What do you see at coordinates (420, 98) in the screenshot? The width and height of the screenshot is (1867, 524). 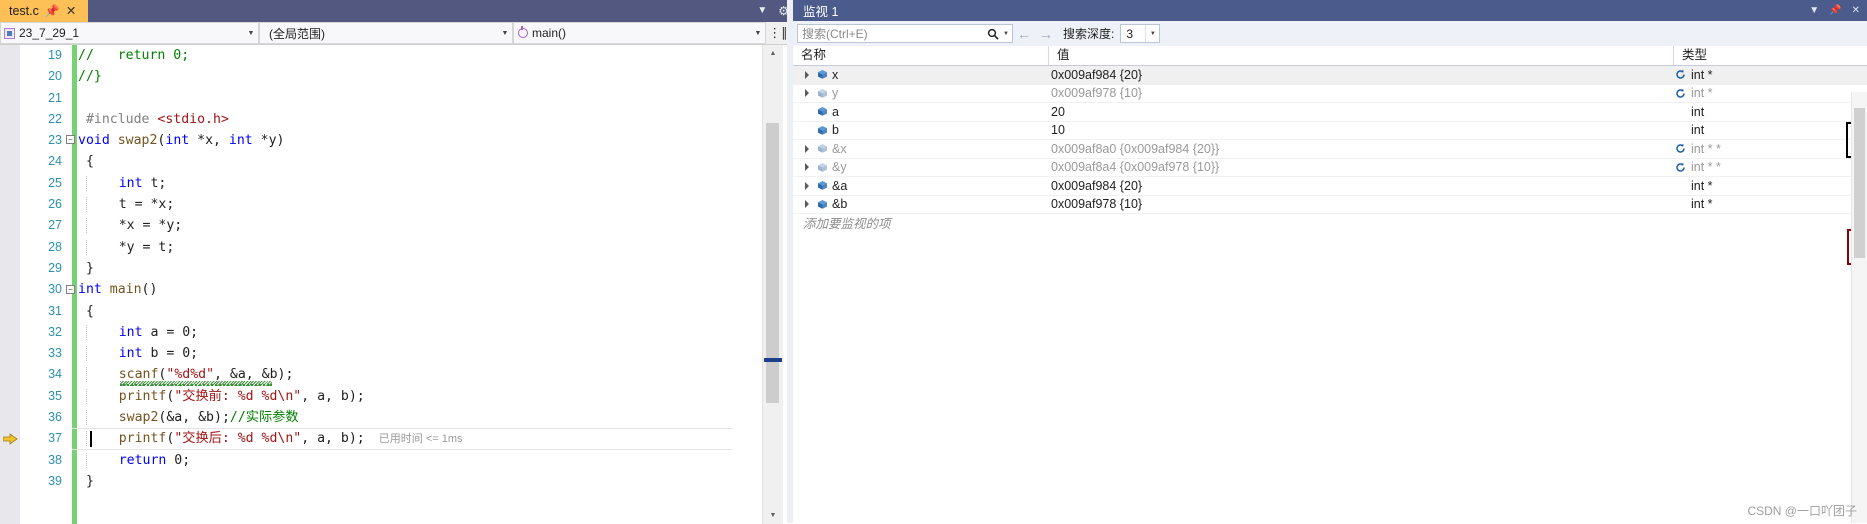 I see `code-line` at bounding box center [420, 98].